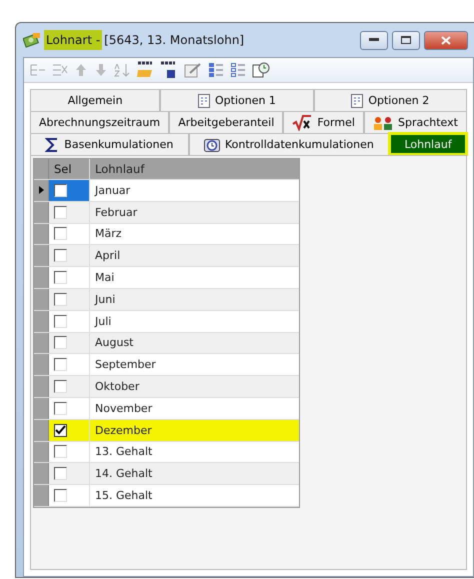  What do you see at coordinates (105, 300) in the screenshot?
I see `table-cell-text: Juni` at bounding box center [105, 300].